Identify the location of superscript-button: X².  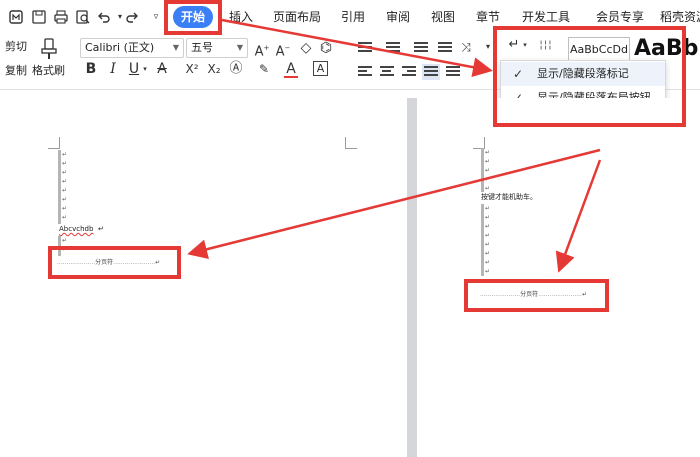
(192, 69).